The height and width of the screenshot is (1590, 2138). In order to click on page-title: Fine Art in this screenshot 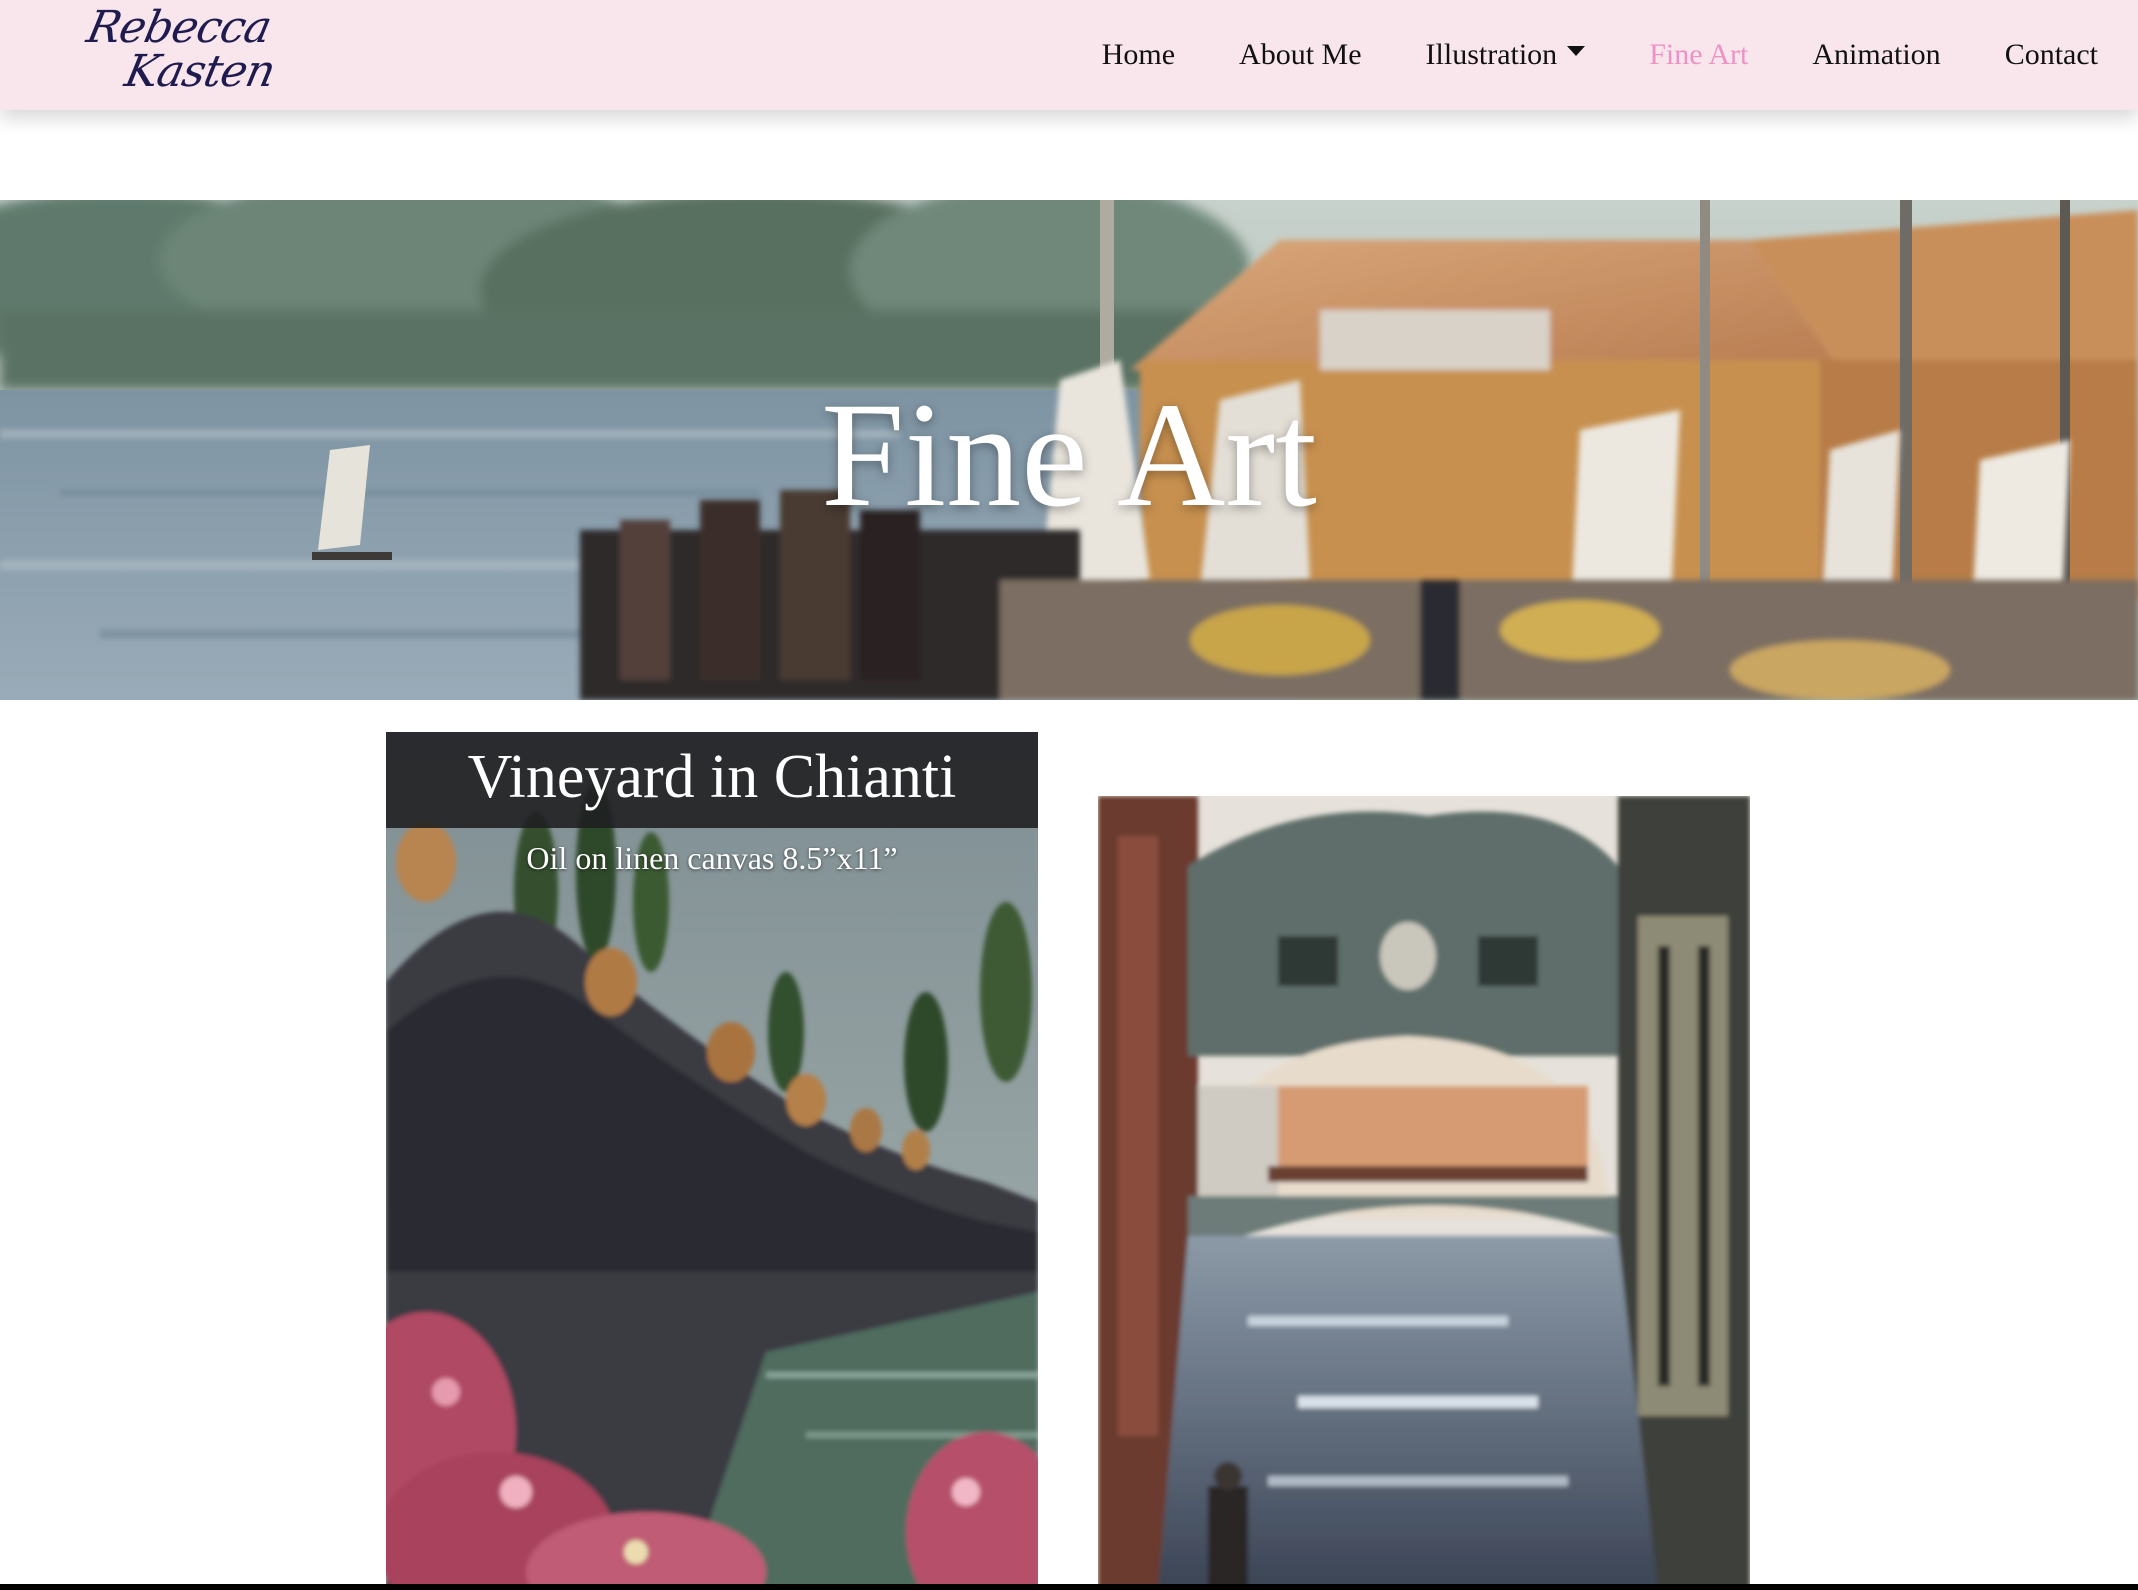, I will do `click(1069, 455)`.